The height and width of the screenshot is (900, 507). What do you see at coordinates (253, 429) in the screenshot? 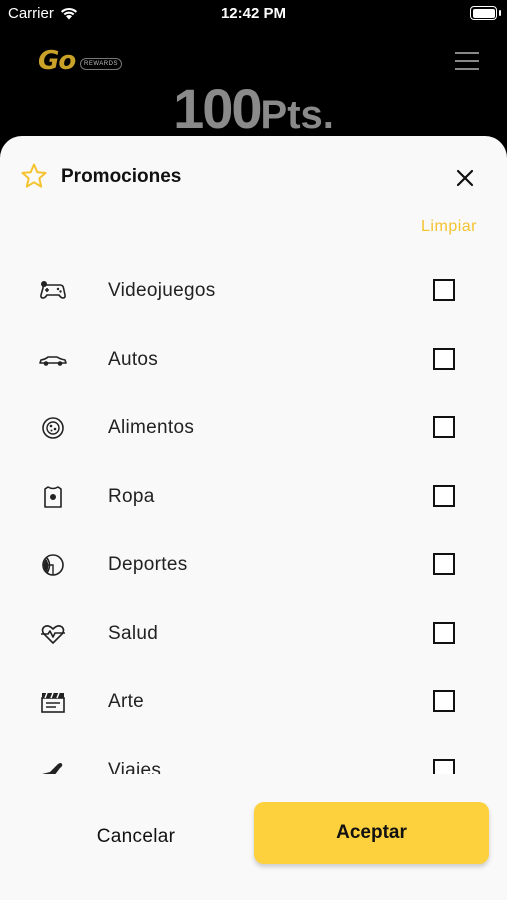
I see `list-item-alimentos: Alimentos` at bounding box center [253, 429].